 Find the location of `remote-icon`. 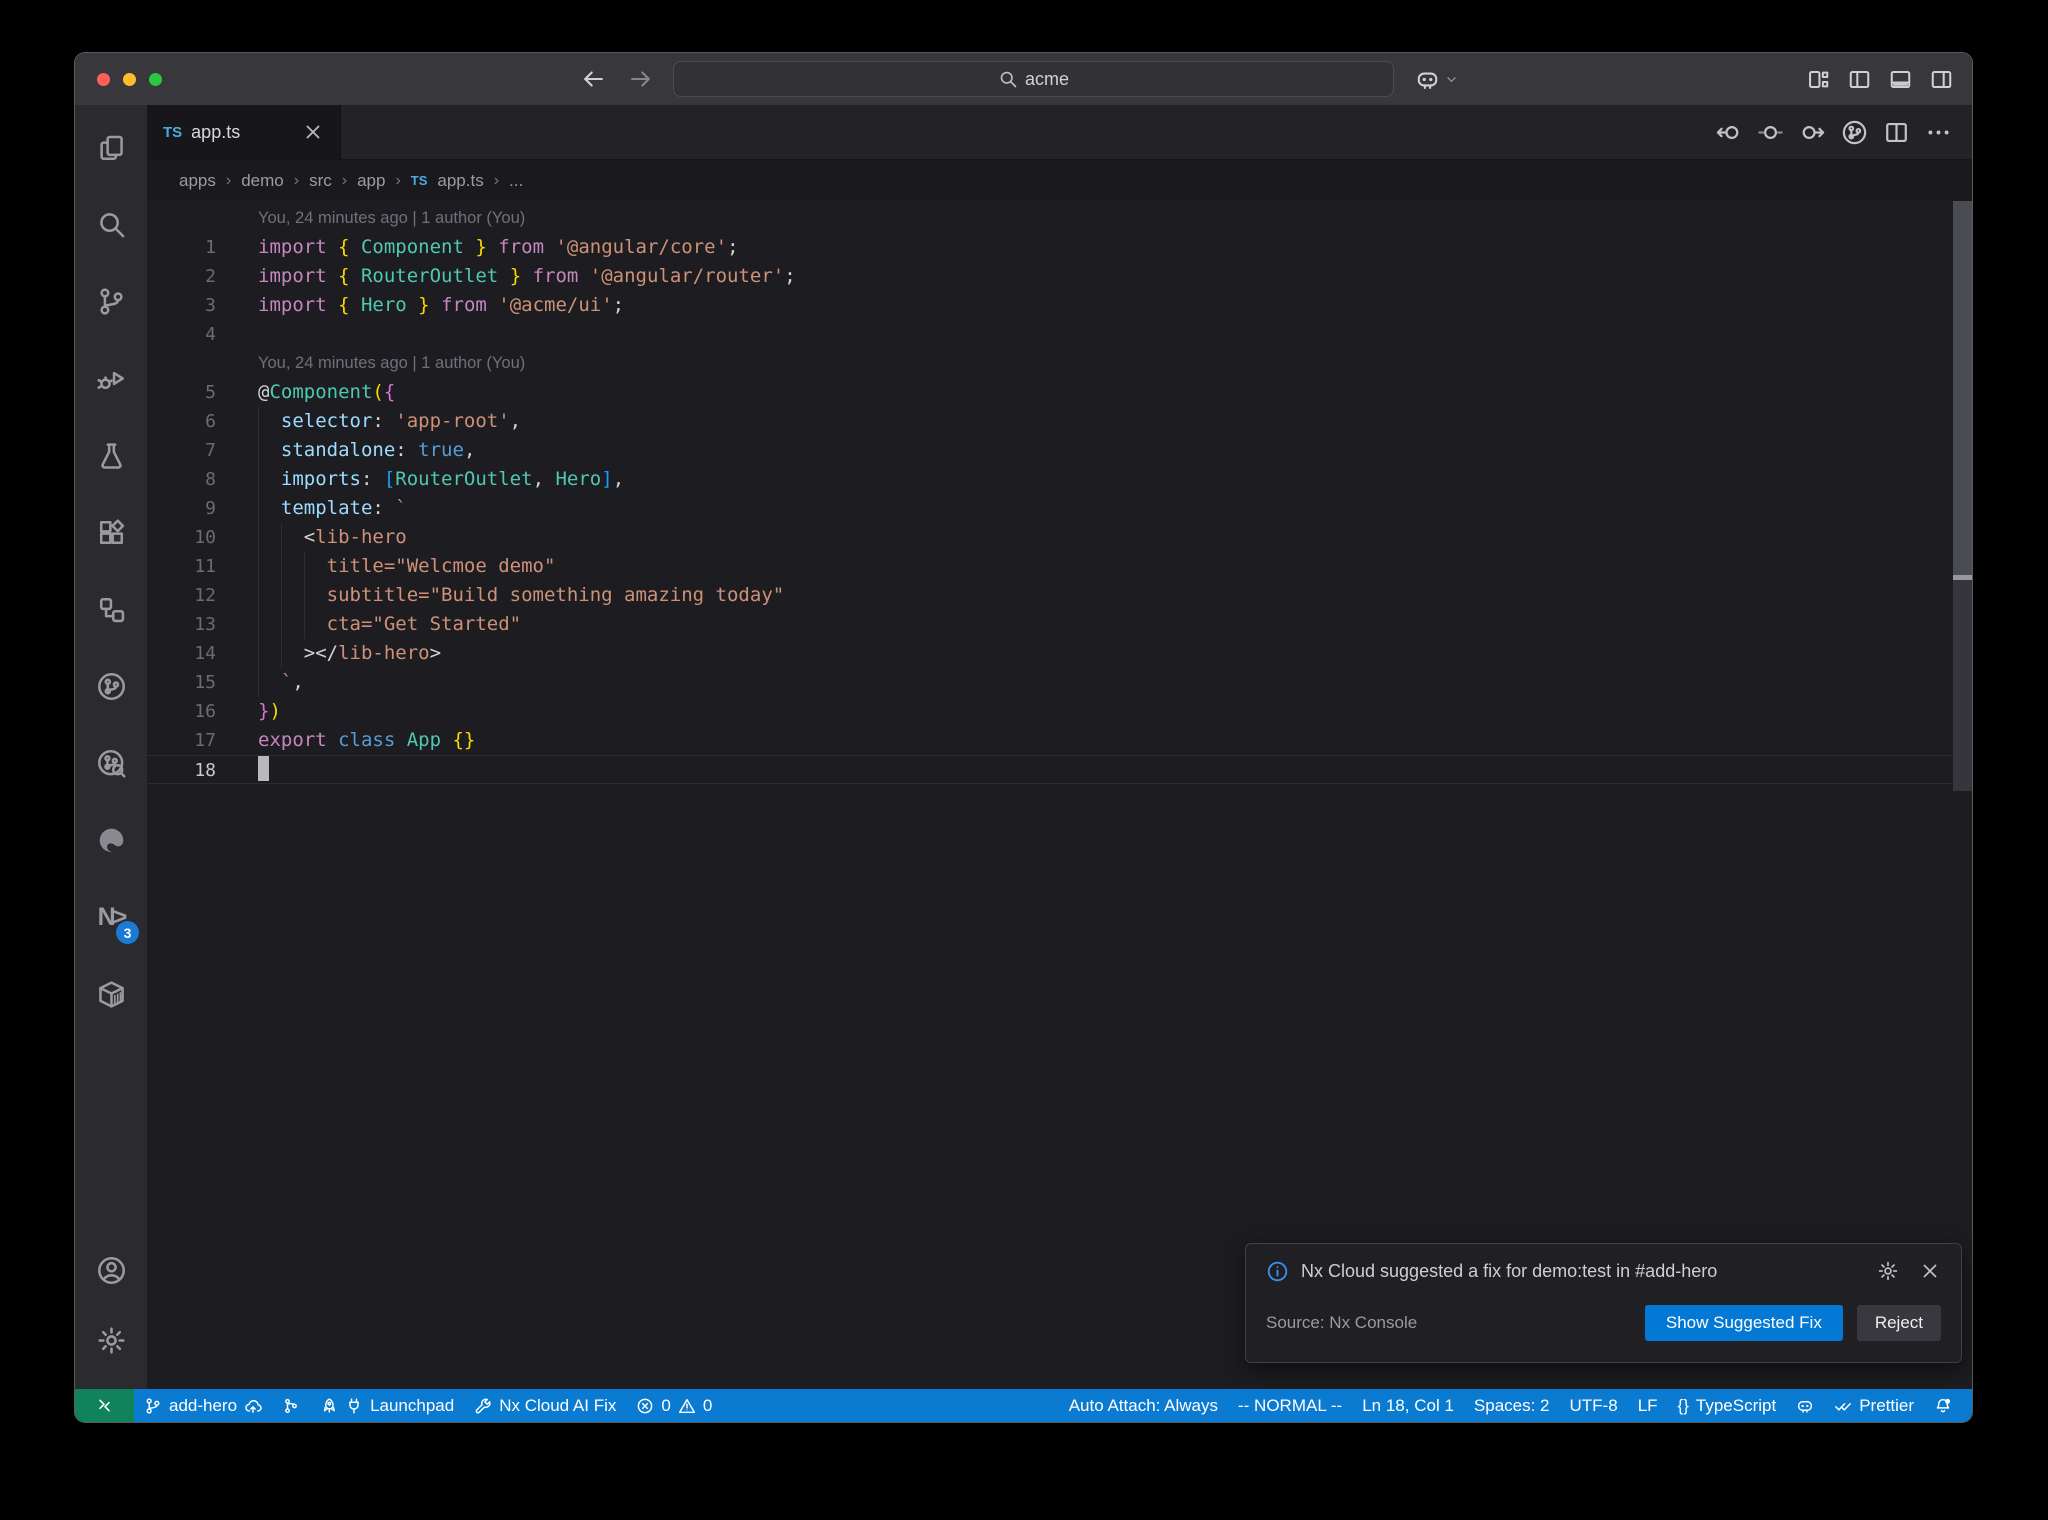

remote-icon is located at coordinates (104, 1405).